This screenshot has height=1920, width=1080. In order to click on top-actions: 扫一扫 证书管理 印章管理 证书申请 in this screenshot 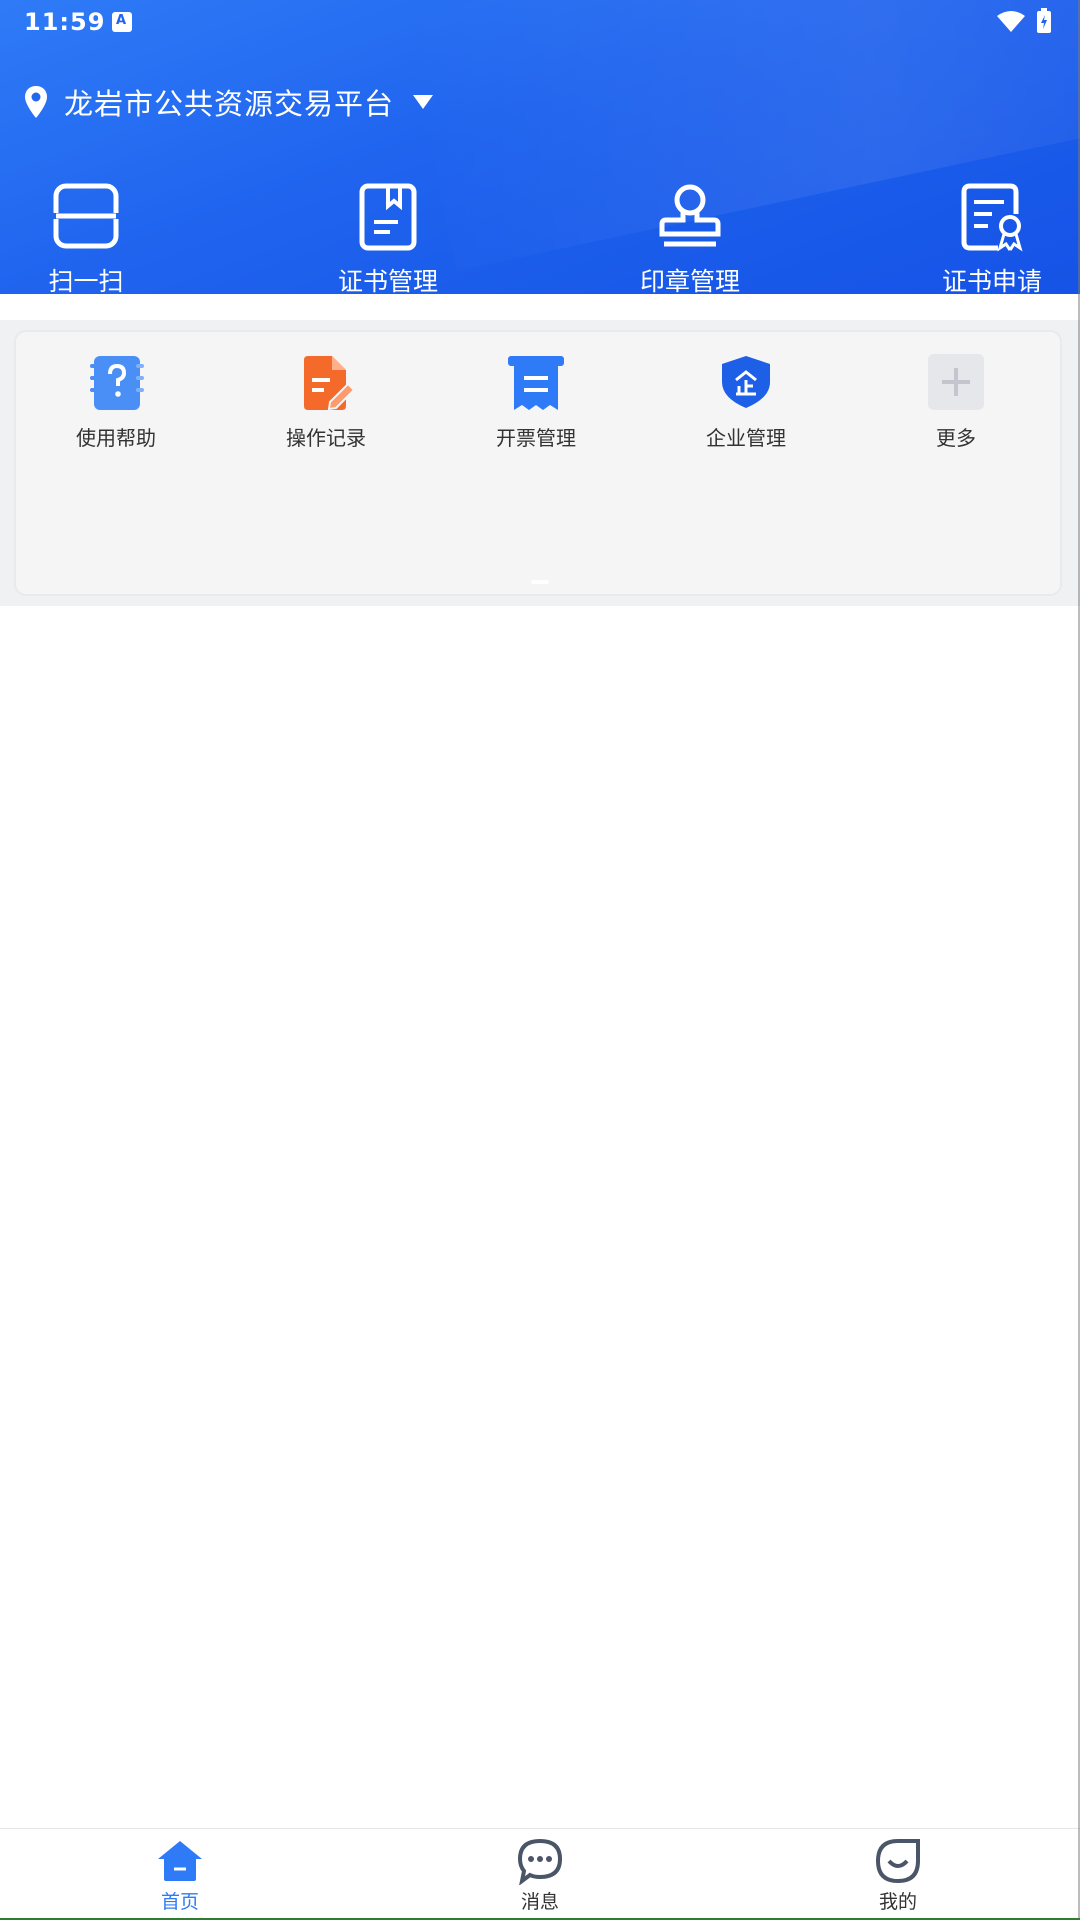, I will do `click(540, 237)`.